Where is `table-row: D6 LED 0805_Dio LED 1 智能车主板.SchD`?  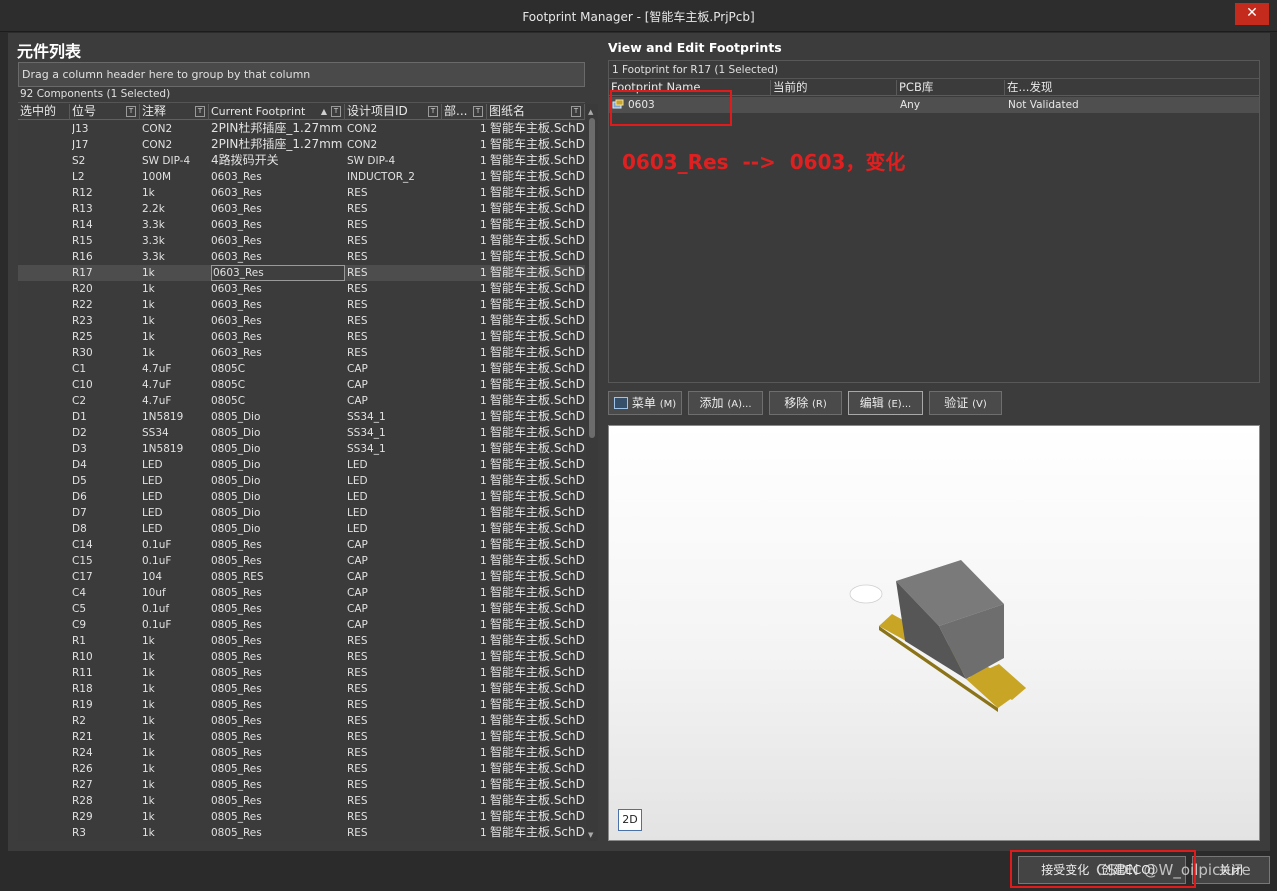 table-row: D6 LED 0805_Dio LED 1 智能车主板.SchD is located at coordinates (301, 497).